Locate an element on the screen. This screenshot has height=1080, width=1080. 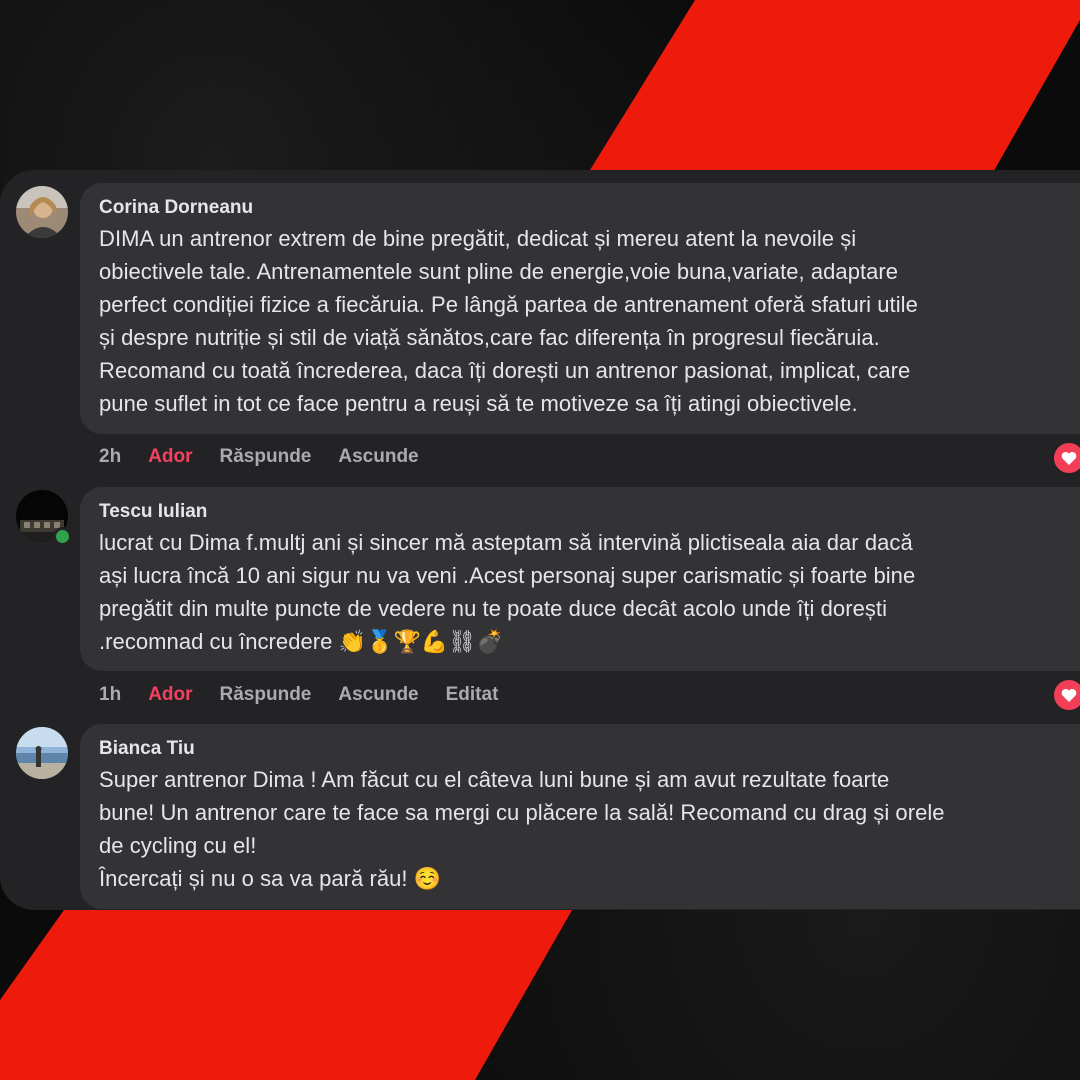
edited-label: Editat is located at coordinates (472, 694).